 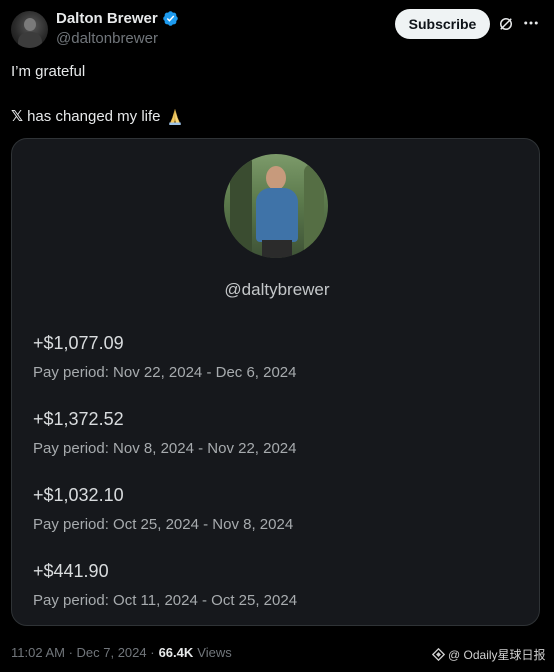 What do you see at coordinates (78, 343) in the screenshot?
I see `payout-amount: +$1,077.09` at bounding box center [78, 343].